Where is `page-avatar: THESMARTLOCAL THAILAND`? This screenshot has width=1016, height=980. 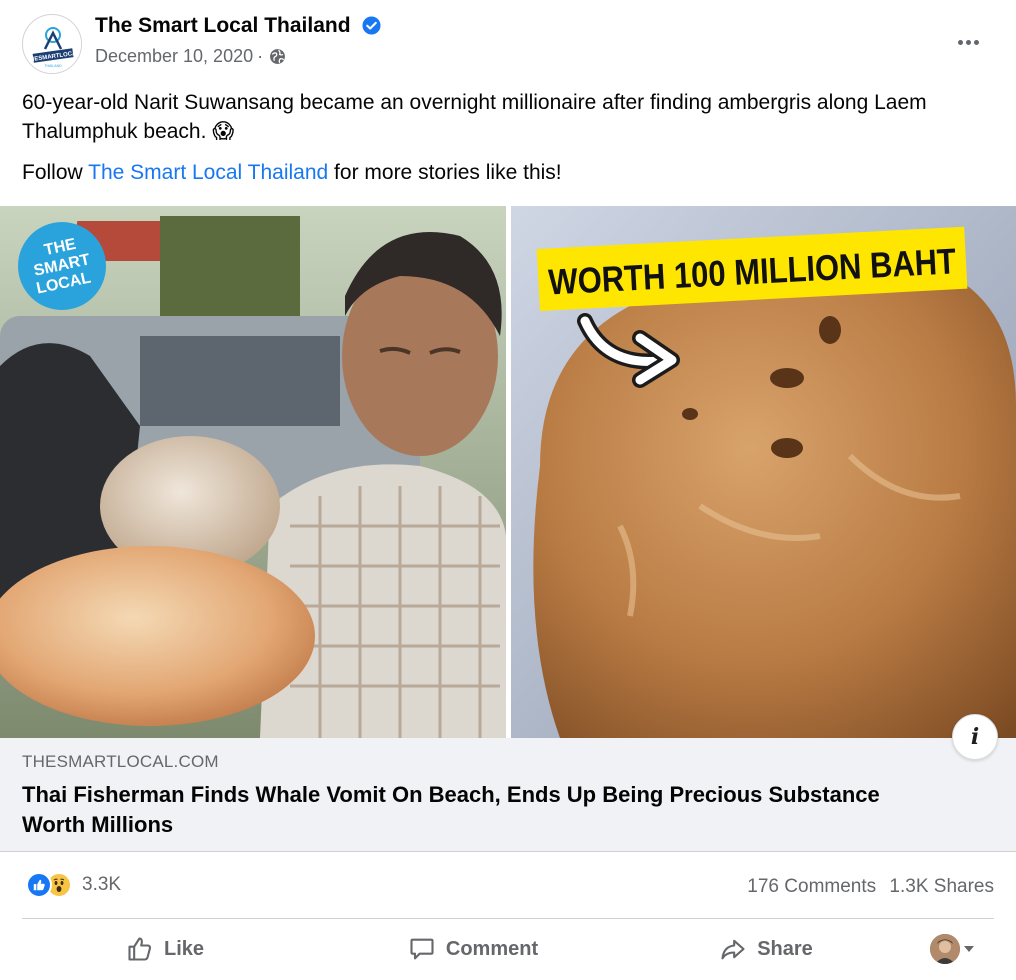
page-avatar: THESMARTLOCAL THAILAND is located at coordinates (52, 44).